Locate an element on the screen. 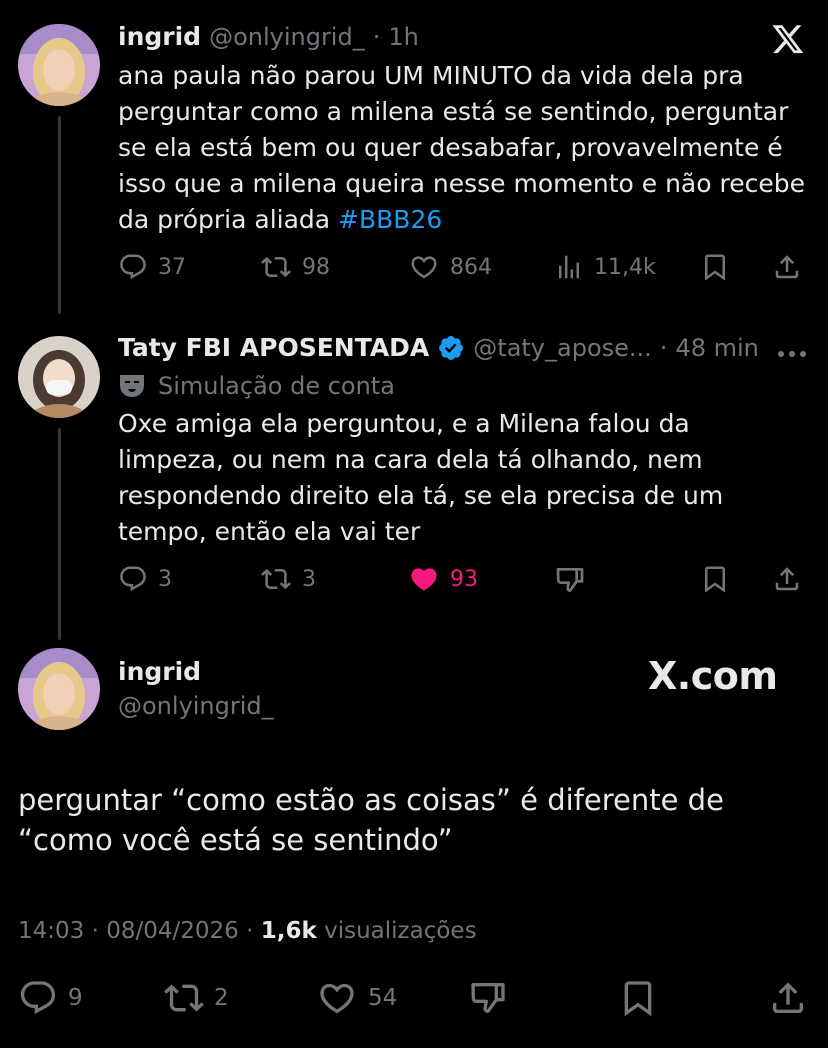 The image size is (828, 1048). retweet-button: 3 is located at coordinates (288, 579).